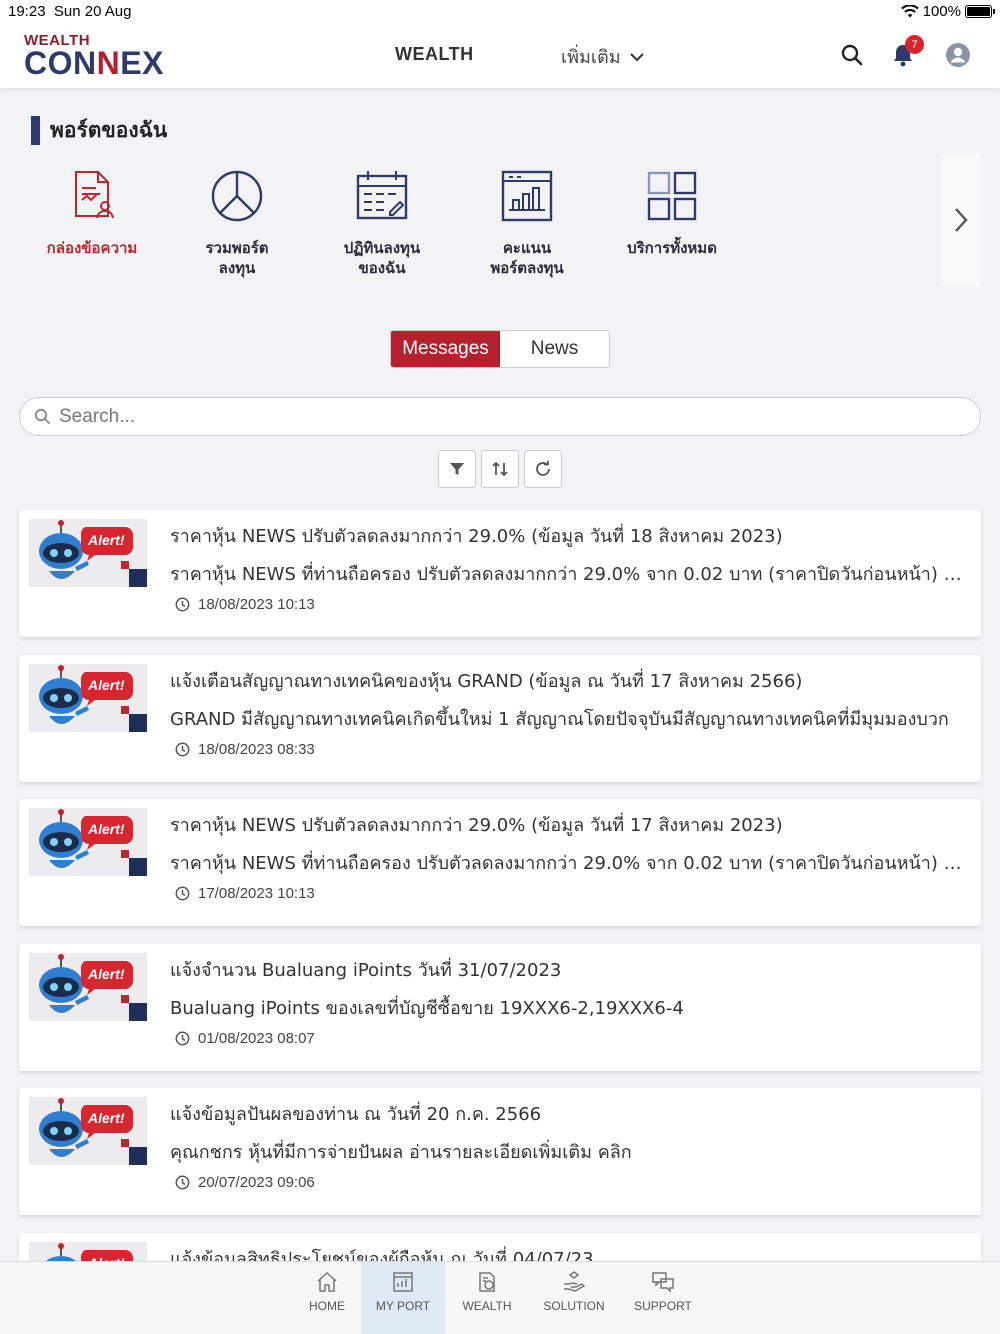 This screenshot has width=1000, height=1334. I want to click on quick-menu-portfolio-summary: รวมพอร์ตลงทุน, so click(237, 223).